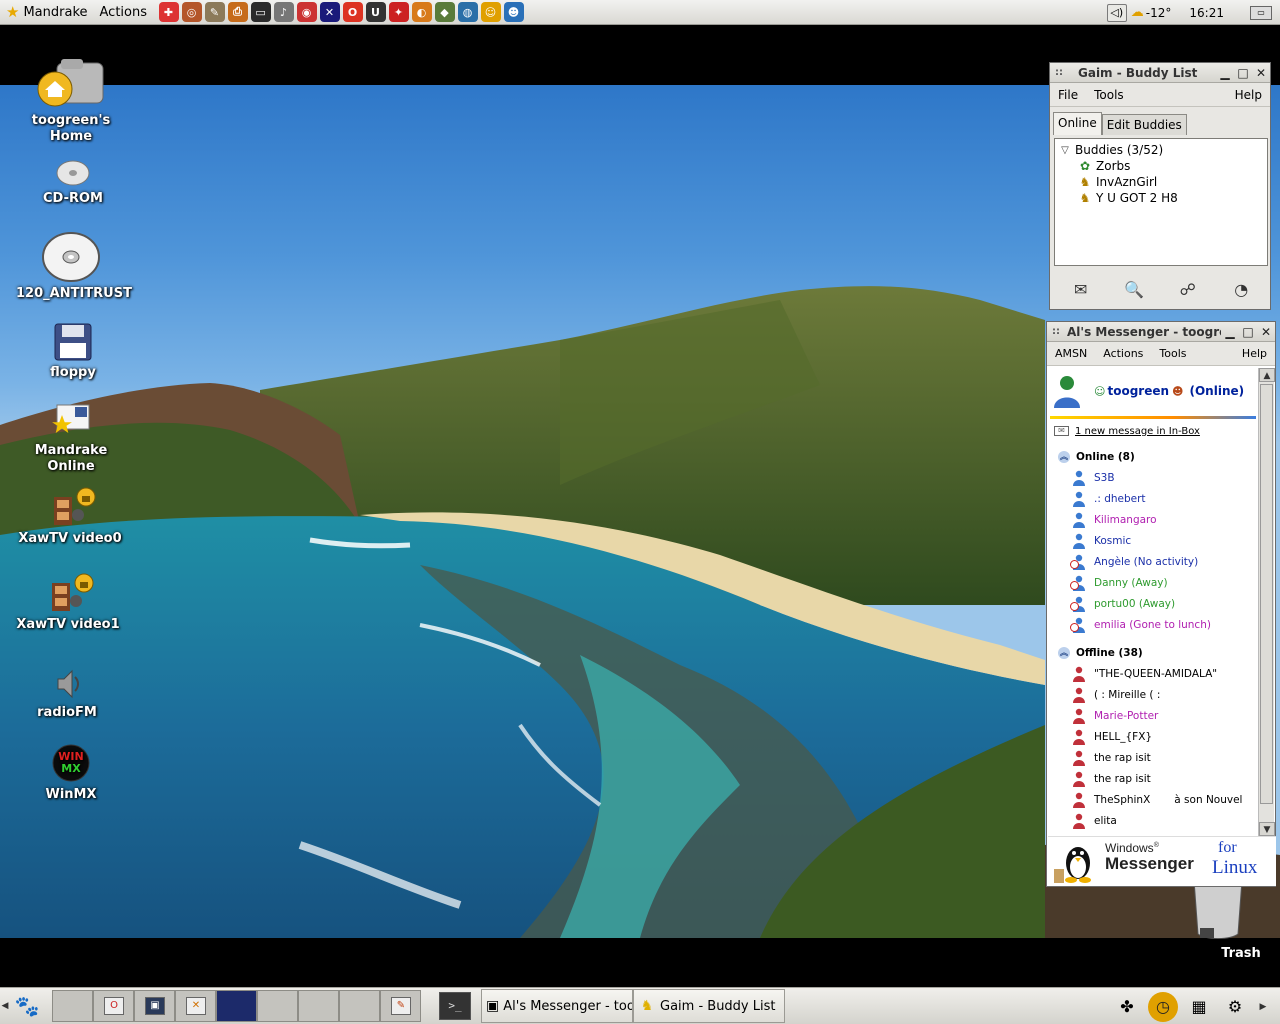 The height and width of the screenshot is (1024, 1280). I want to click on user-launcher-icon: ☺, so click(490, 12).